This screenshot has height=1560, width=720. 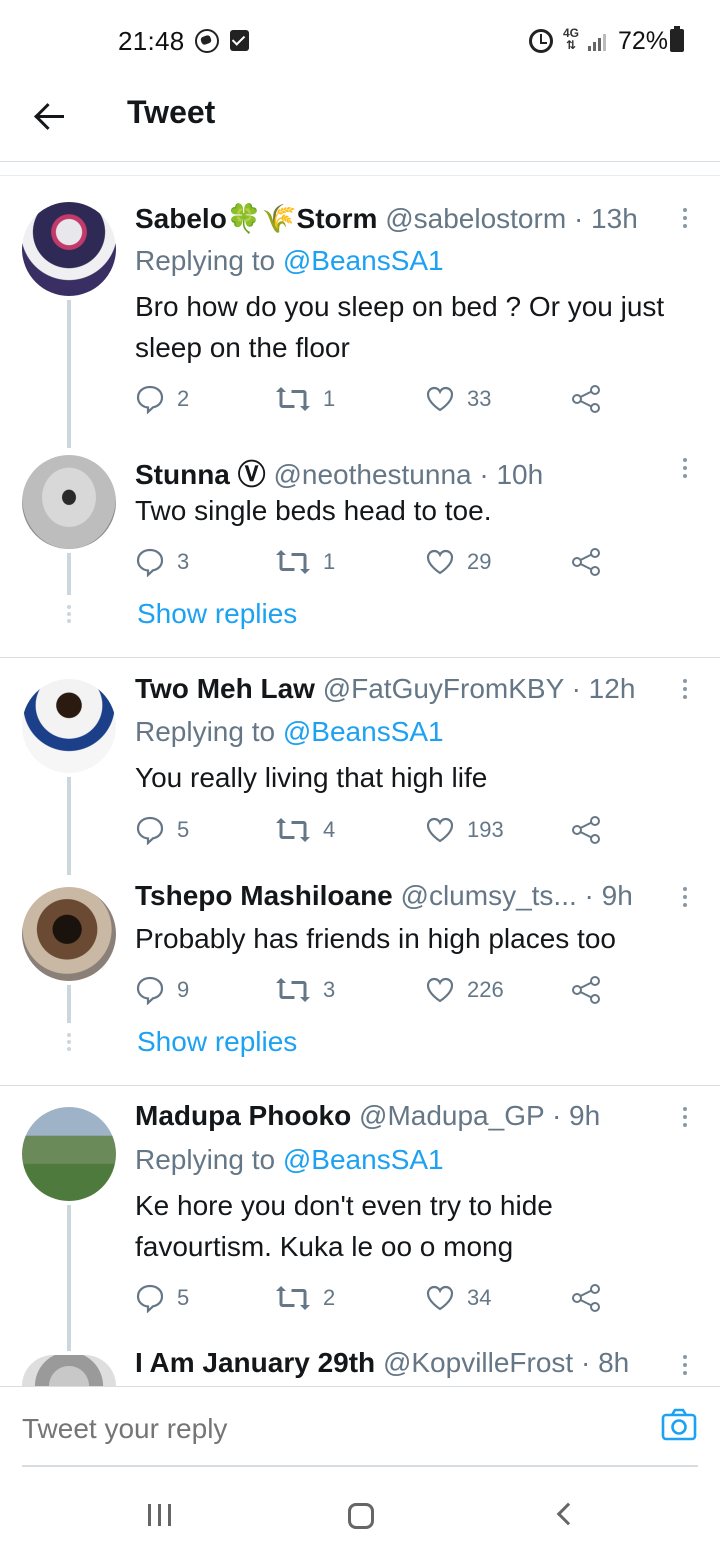 What do you see at coordinates (150, 399) in the screenshot?
I see `reply-icon` at bounding box center [150, 399].